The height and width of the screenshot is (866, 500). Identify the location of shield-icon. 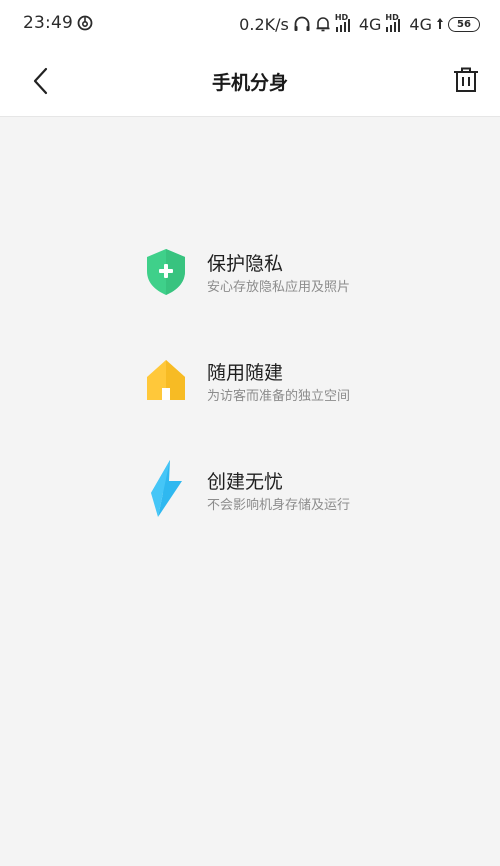
(166, 272).